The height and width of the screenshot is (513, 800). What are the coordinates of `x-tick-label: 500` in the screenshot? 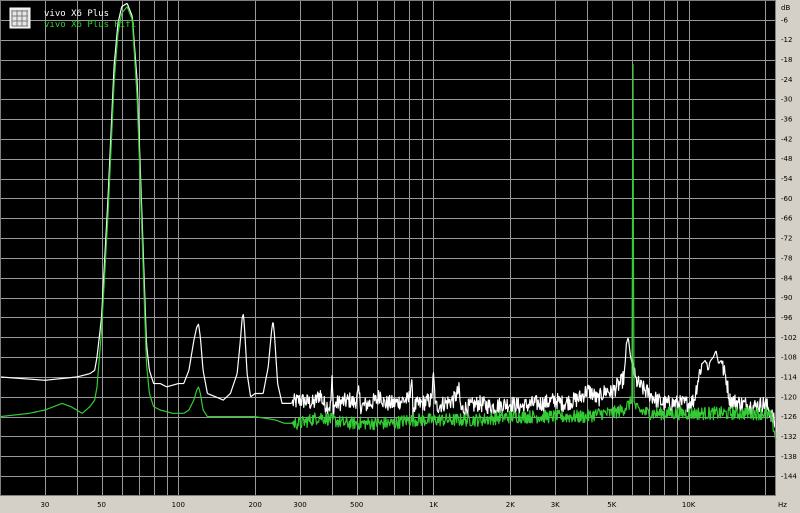 It's located at (356, 505).